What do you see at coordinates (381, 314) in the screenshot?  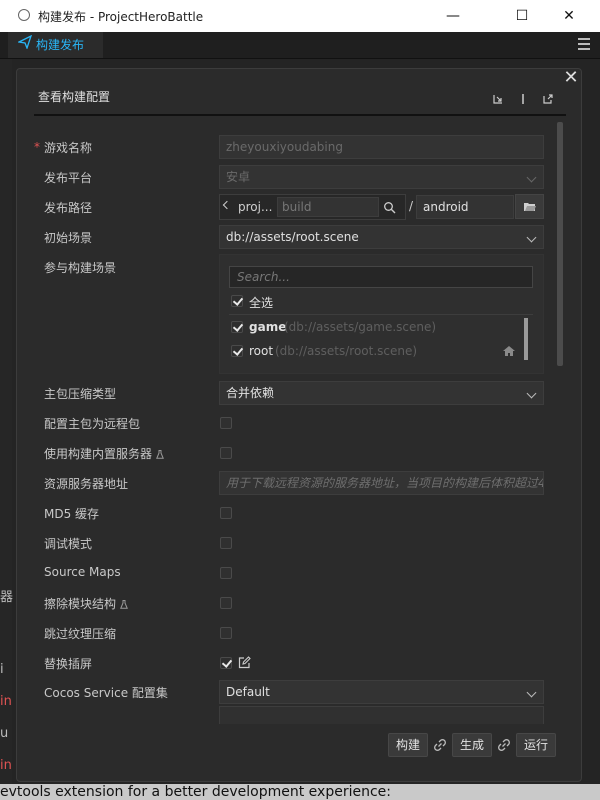 I see `scene-divider` at bounding box center [381, 314].